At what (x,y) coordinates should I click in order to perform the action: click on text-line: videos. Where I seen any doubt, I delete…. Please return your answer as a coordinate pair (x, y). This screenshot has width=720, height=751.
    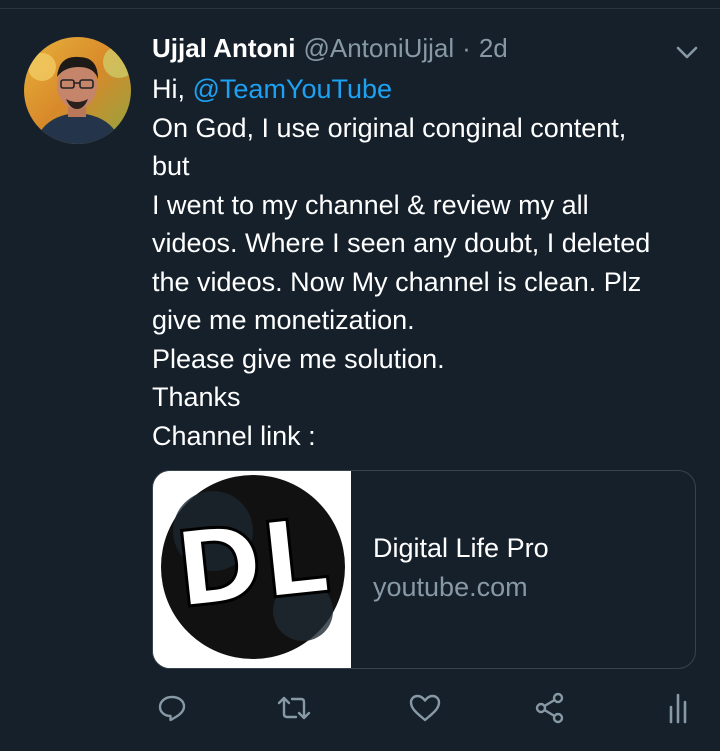
    Looking at the image, I should click on (401, 243).